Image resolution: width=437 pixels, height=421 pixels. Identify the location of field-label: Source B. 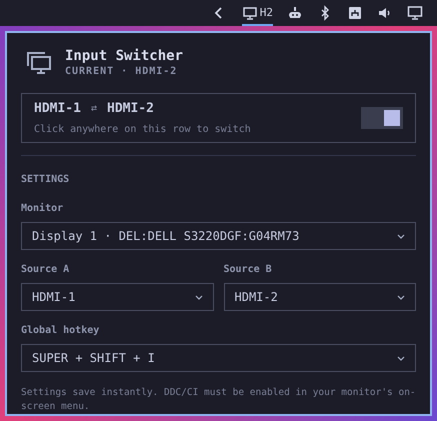
(248, 270).